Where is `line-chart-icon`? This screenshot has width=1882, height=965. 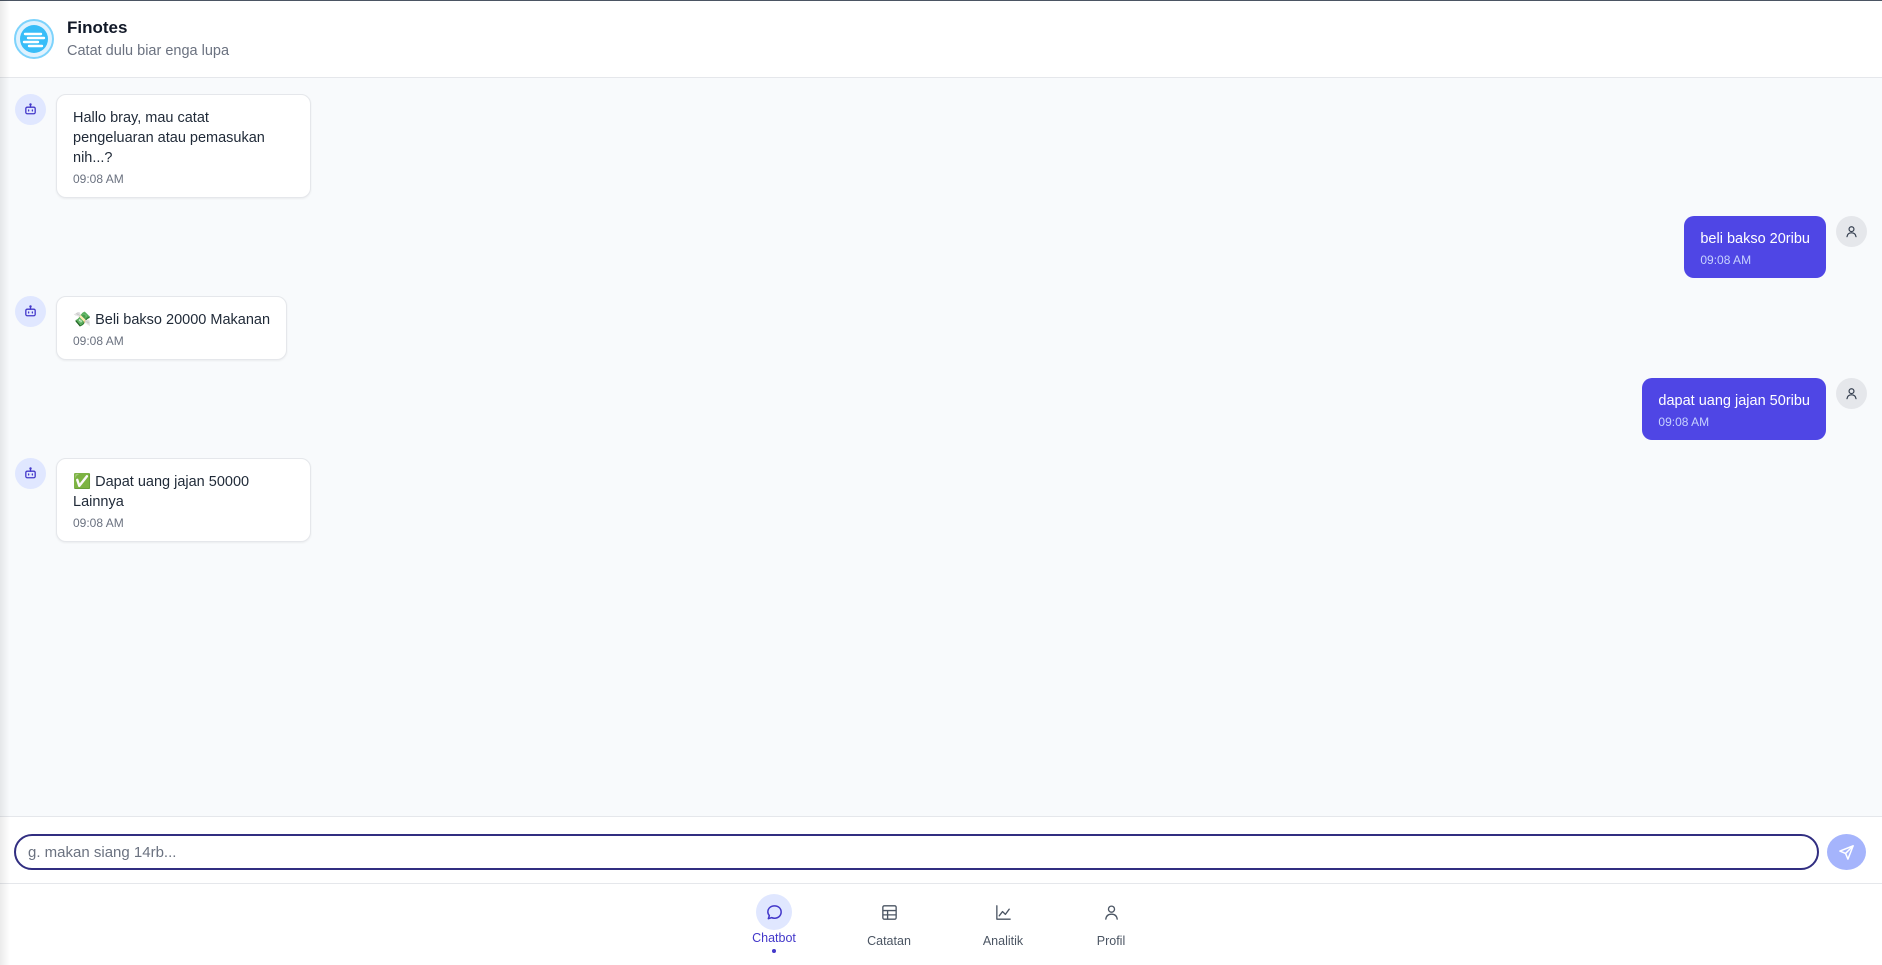
line-chart-icon is located at coordinates (1003, 912).